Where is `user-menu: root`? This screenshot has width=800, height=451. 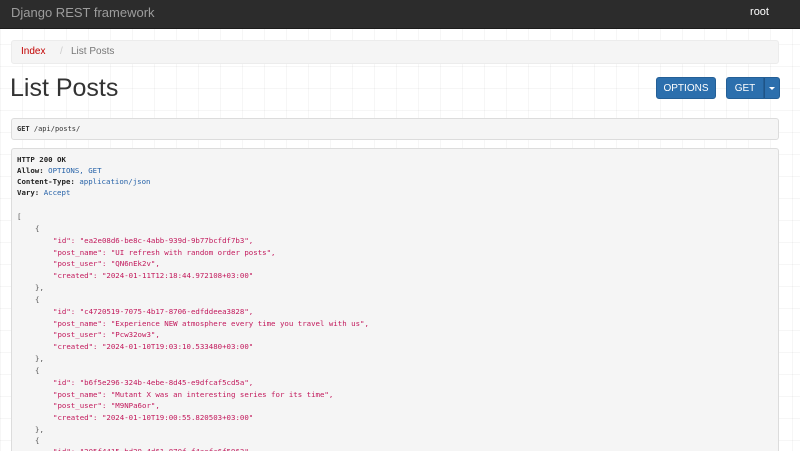 user-menu: root is located at coordinates (759, 12).